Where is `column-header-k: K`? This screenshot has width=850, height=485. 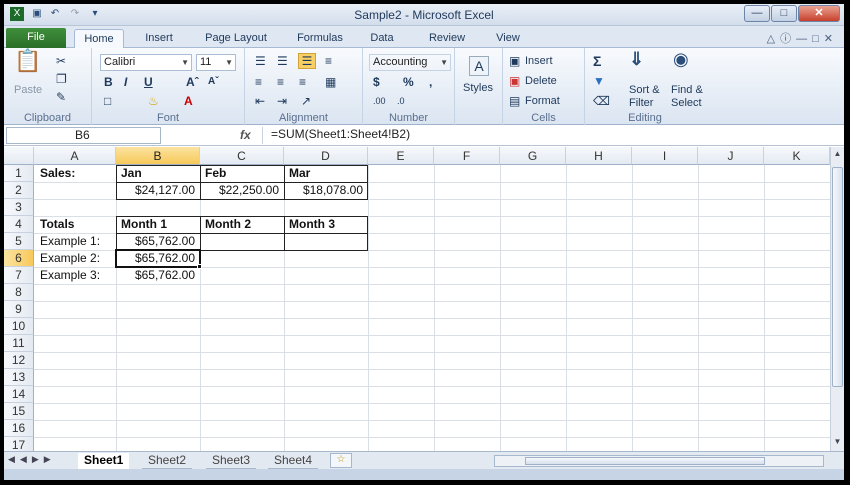 column-header-k: K is located at coordinates (797, 156).